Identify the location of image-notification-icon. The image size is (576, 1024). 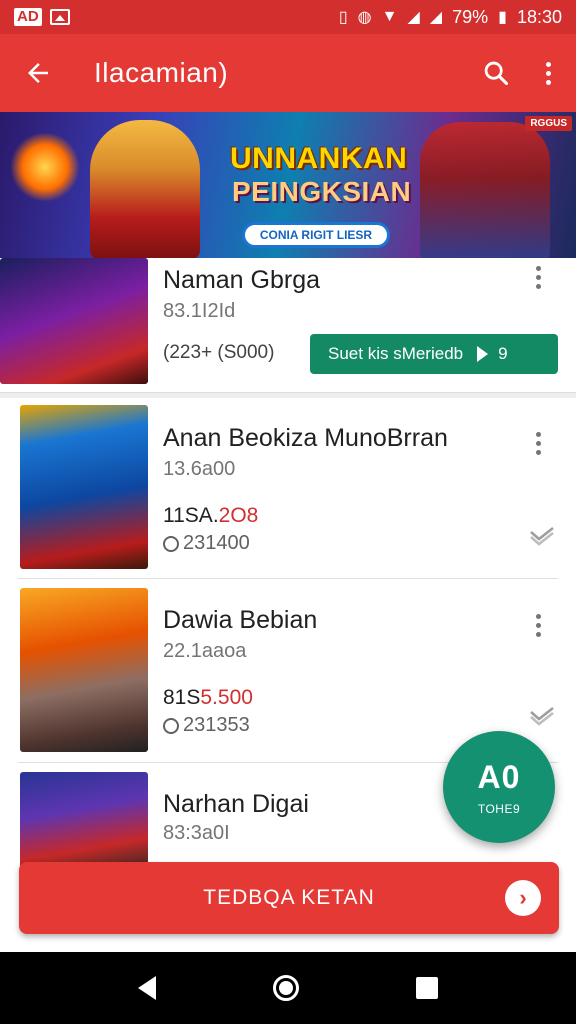
(59, 17).